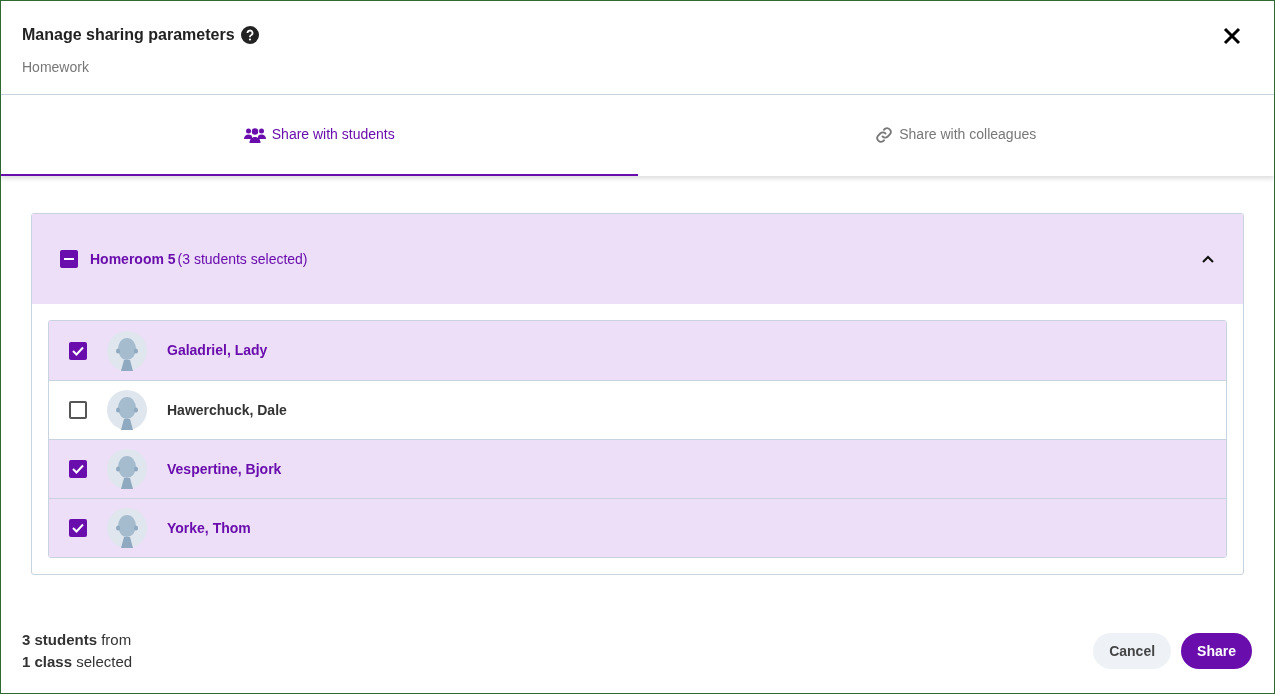 Image resolution: width=1275 pixels, height=694 pixels. Describe the element at coordinates (217, 350) in the screenshot. I see `student-name: Galadriel, Lady` at that location.